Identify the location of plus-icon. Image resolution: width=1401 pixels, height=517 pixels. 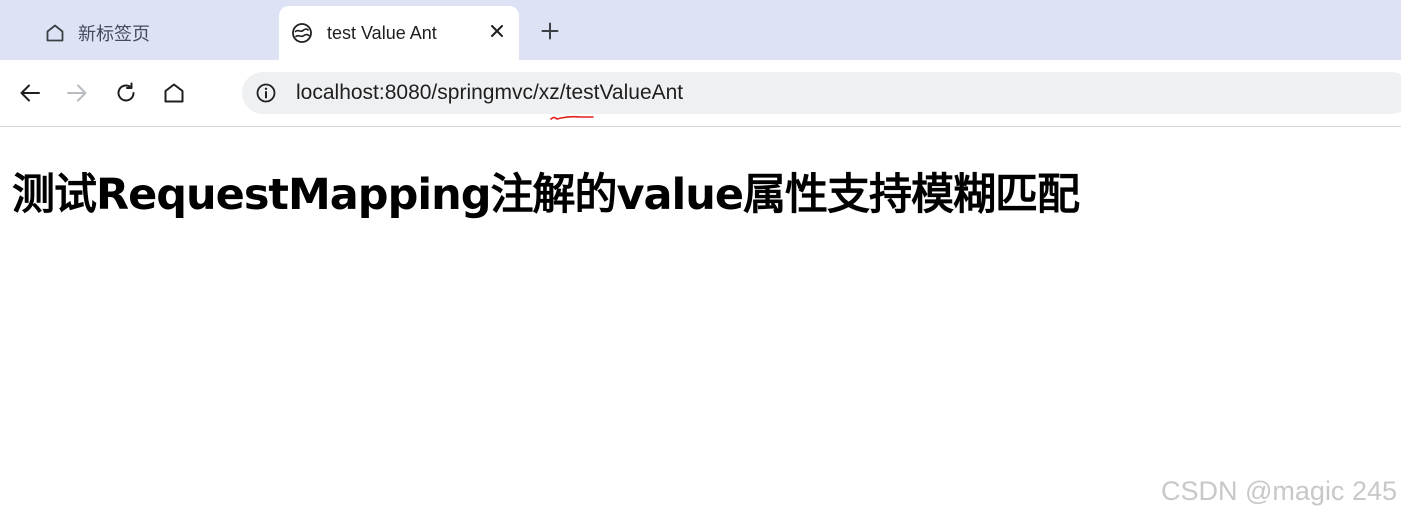
(550, 31).